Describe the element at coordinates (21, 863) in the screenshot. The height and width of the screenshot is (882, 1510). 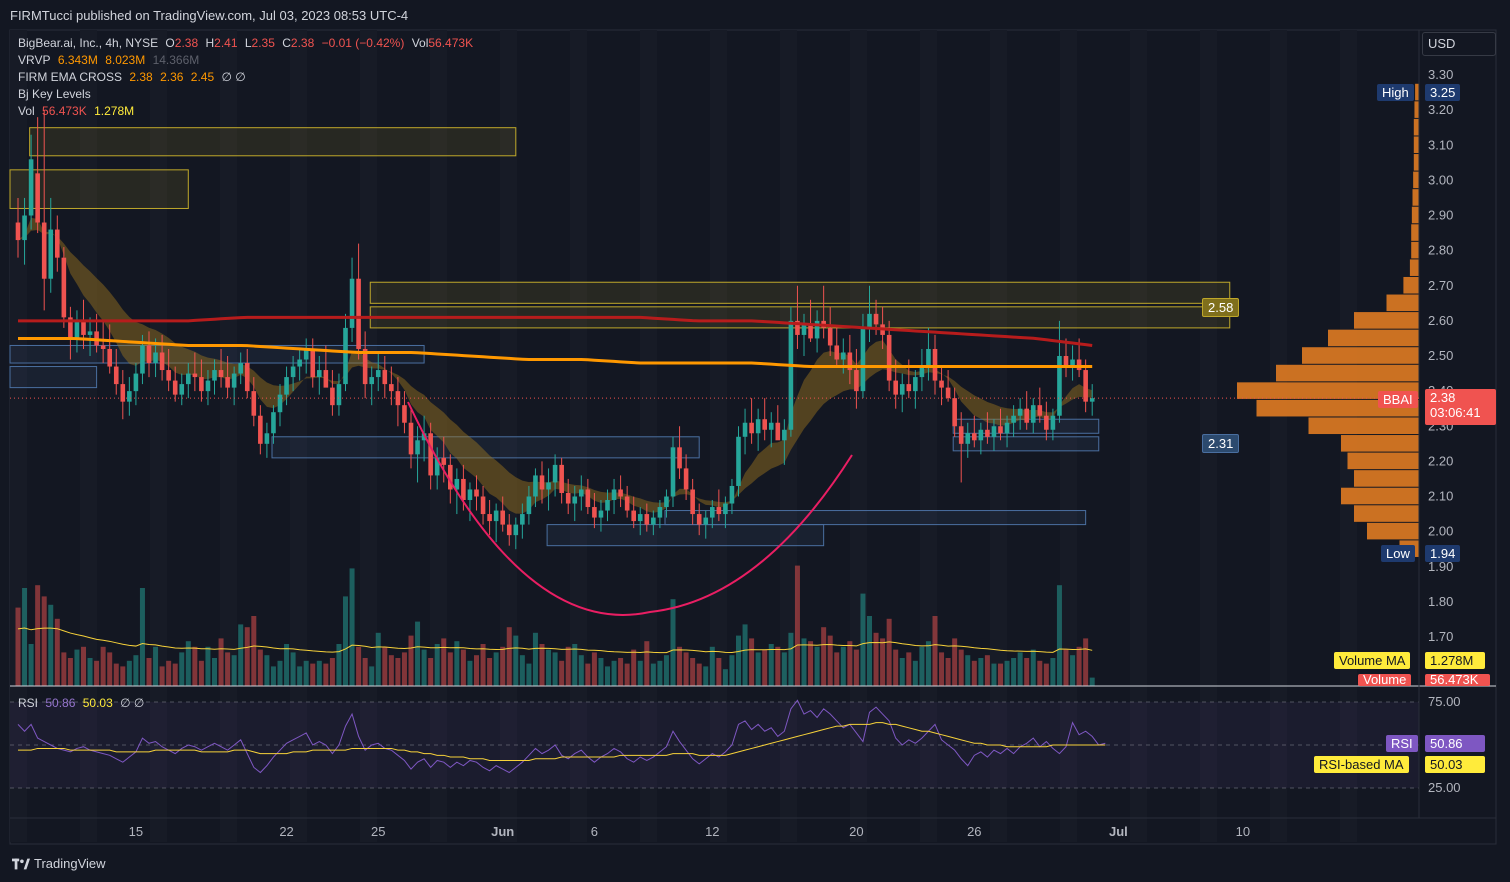
I see `tradingview-logo-icon` at that location.